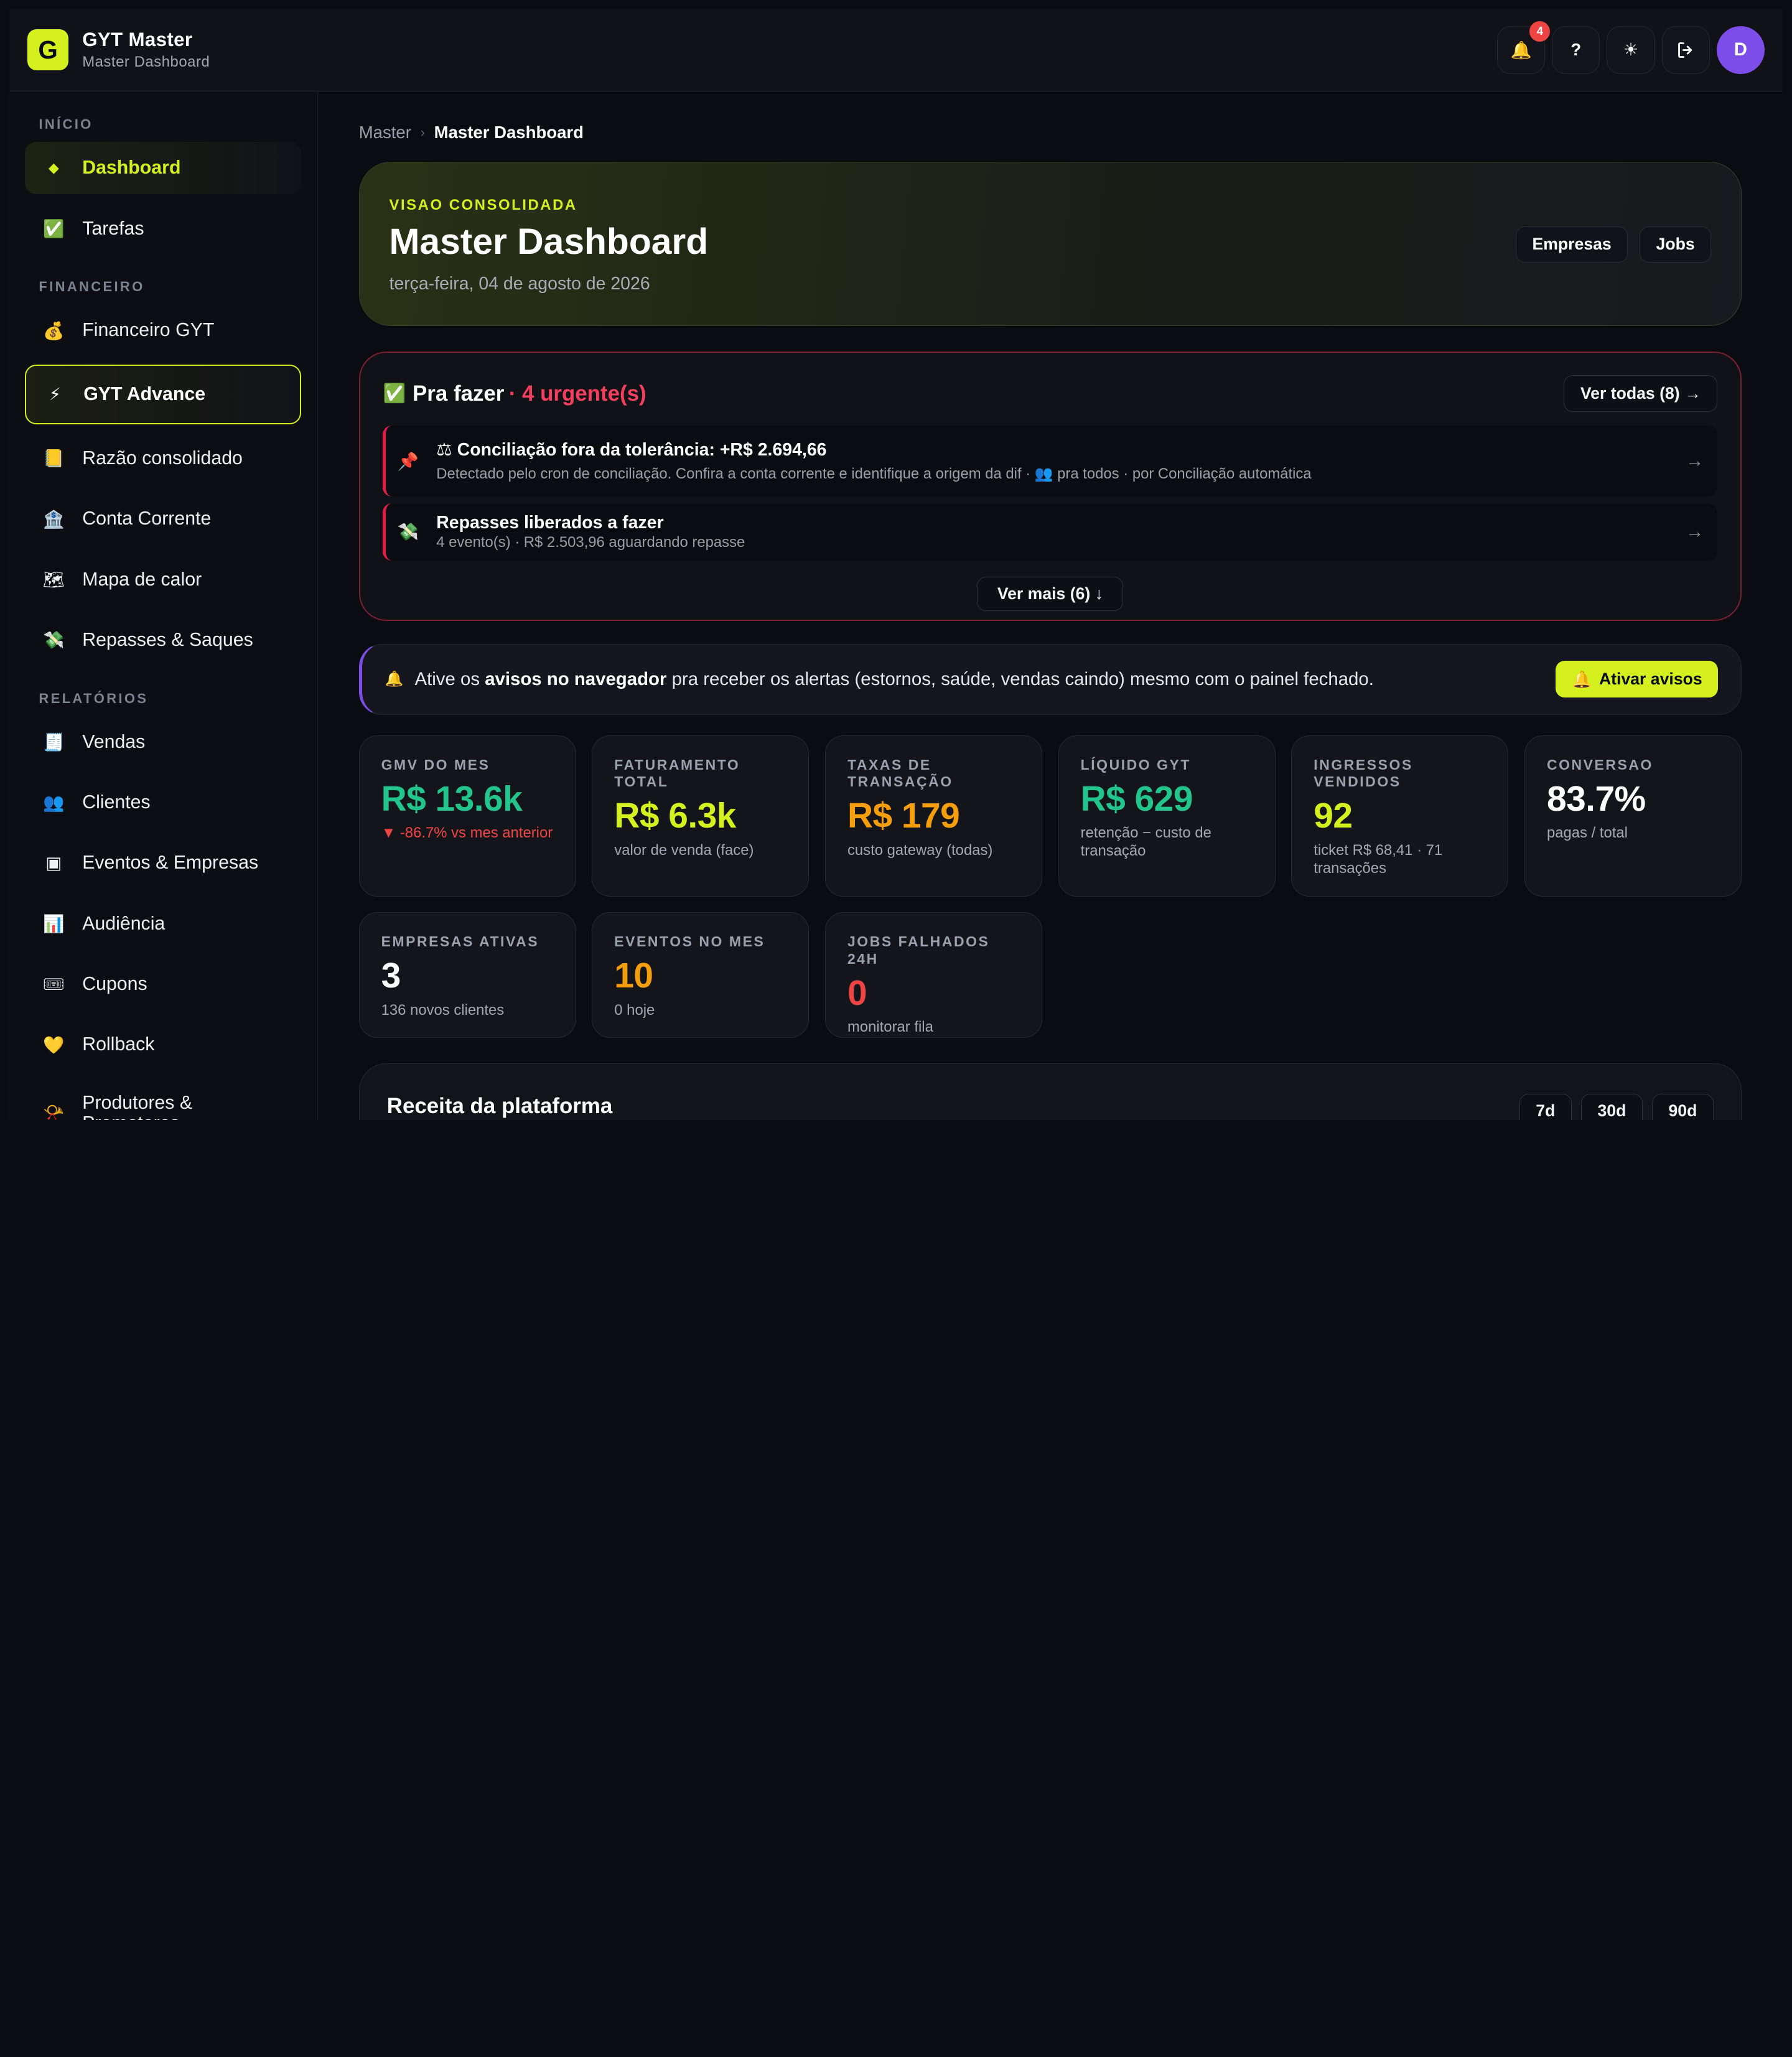 Image resolution: width=1792 pixels, height=2057 pixels. What do you see at coordinates (163, 394) in the screenshot?
I see `sidebar-item-gyt-advance: ⚡ GYT Advance` at bounding box center [163, 394].